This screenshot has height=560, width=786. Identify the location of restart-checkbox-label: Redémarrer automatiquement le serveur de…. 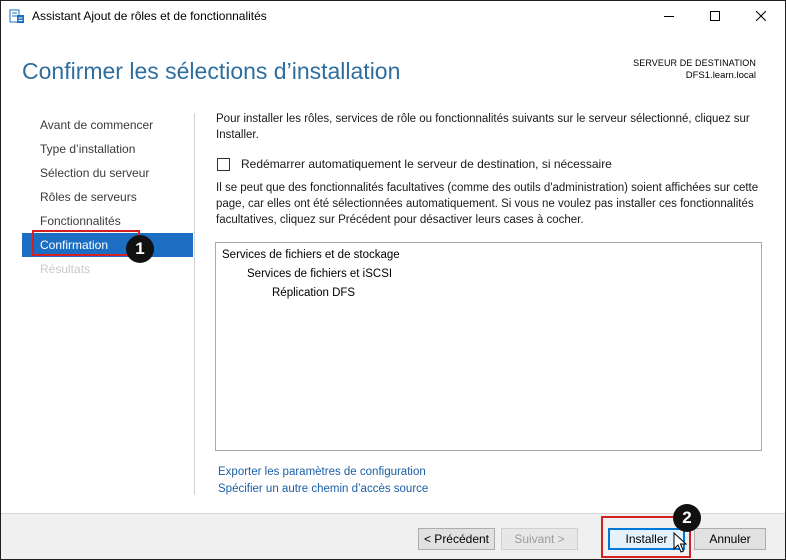
(426, 164).